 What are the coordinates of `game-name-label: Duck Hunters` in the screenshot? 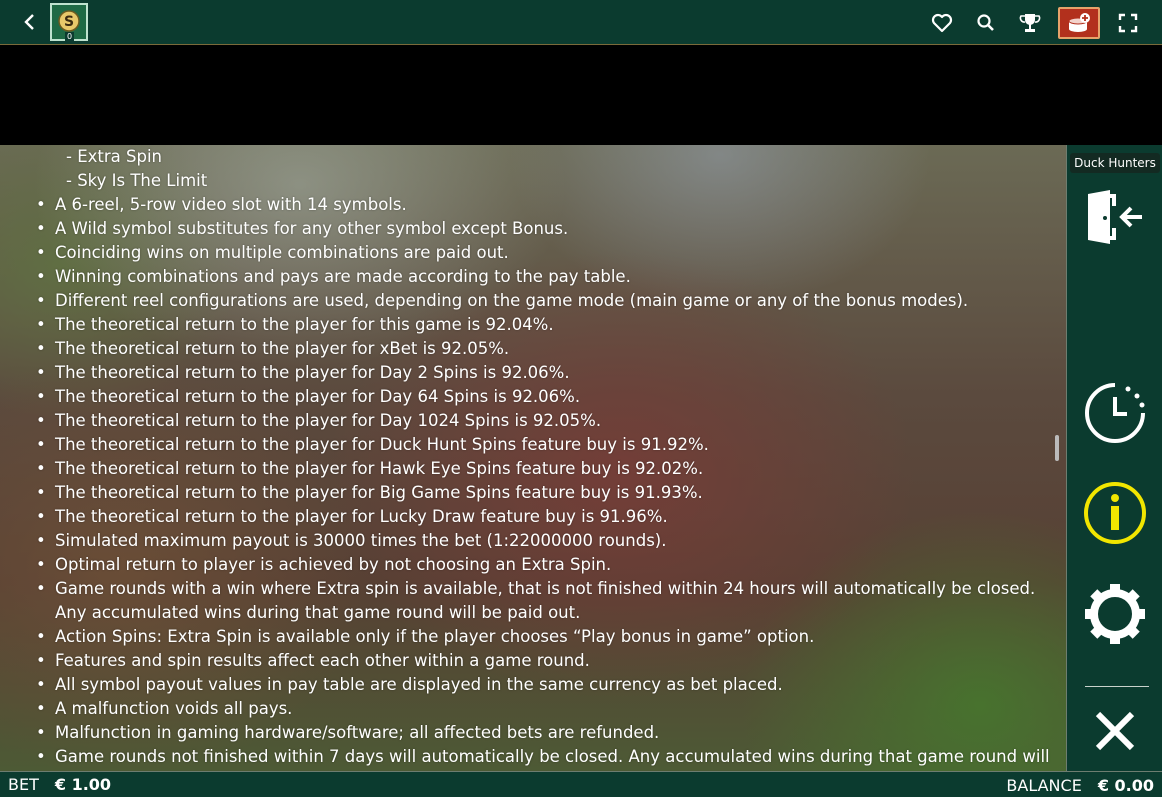 It's located at (1115, 163).